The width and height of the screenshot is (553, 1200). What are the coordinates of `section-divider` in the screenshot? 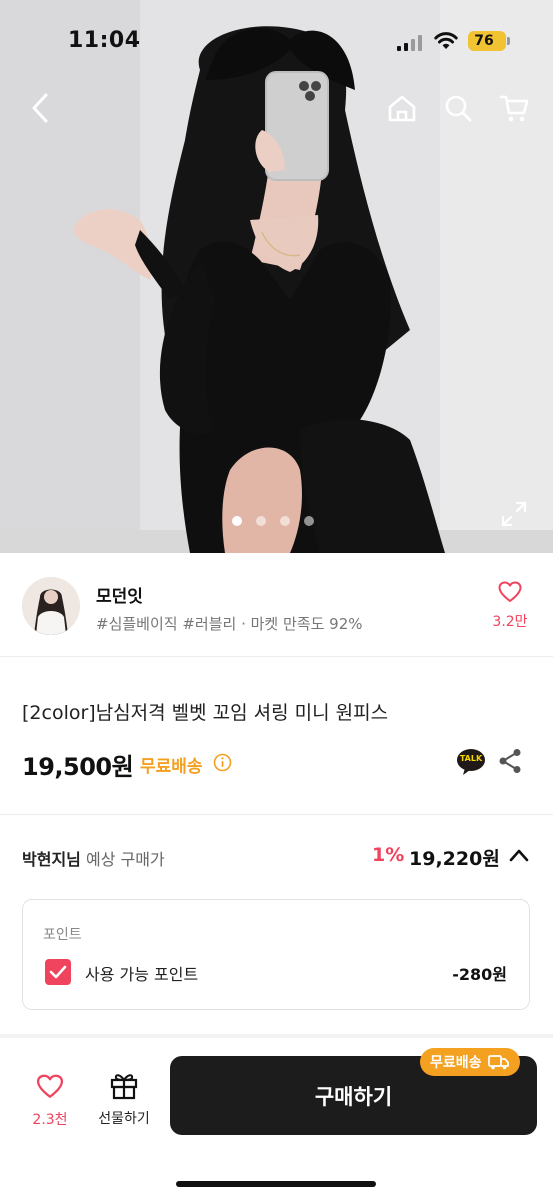 It's located at (276, 814).